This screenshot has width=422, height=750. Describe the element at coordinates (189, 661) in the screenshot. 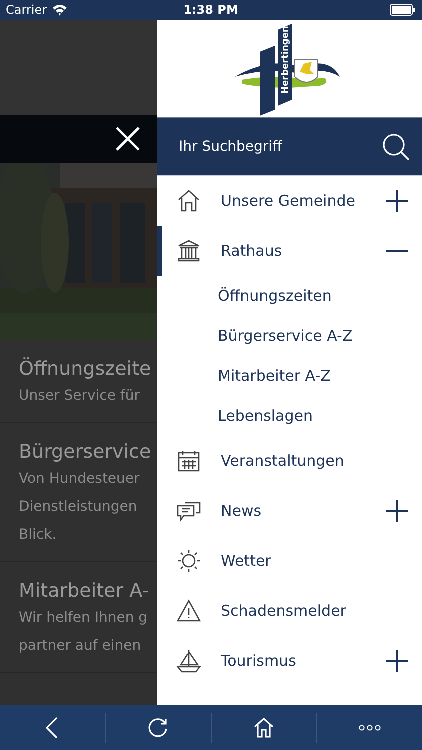

I see `sailboat-icon` at that location.